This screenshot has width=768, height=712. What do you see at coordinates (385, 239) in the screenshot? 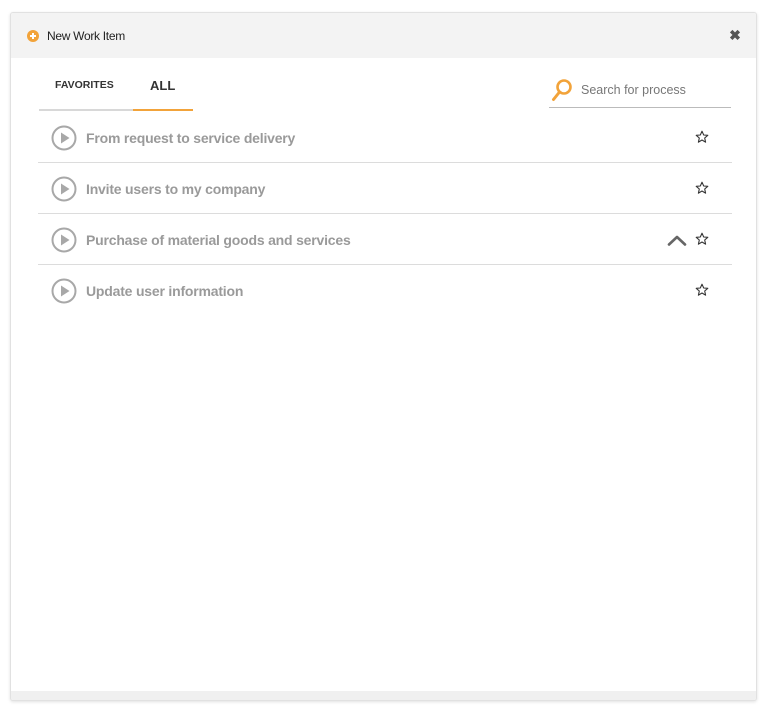
I see `process-item-purchase-of-material-goods-and-services: Purchase of material goods and services` at bounding box center [385, 239].